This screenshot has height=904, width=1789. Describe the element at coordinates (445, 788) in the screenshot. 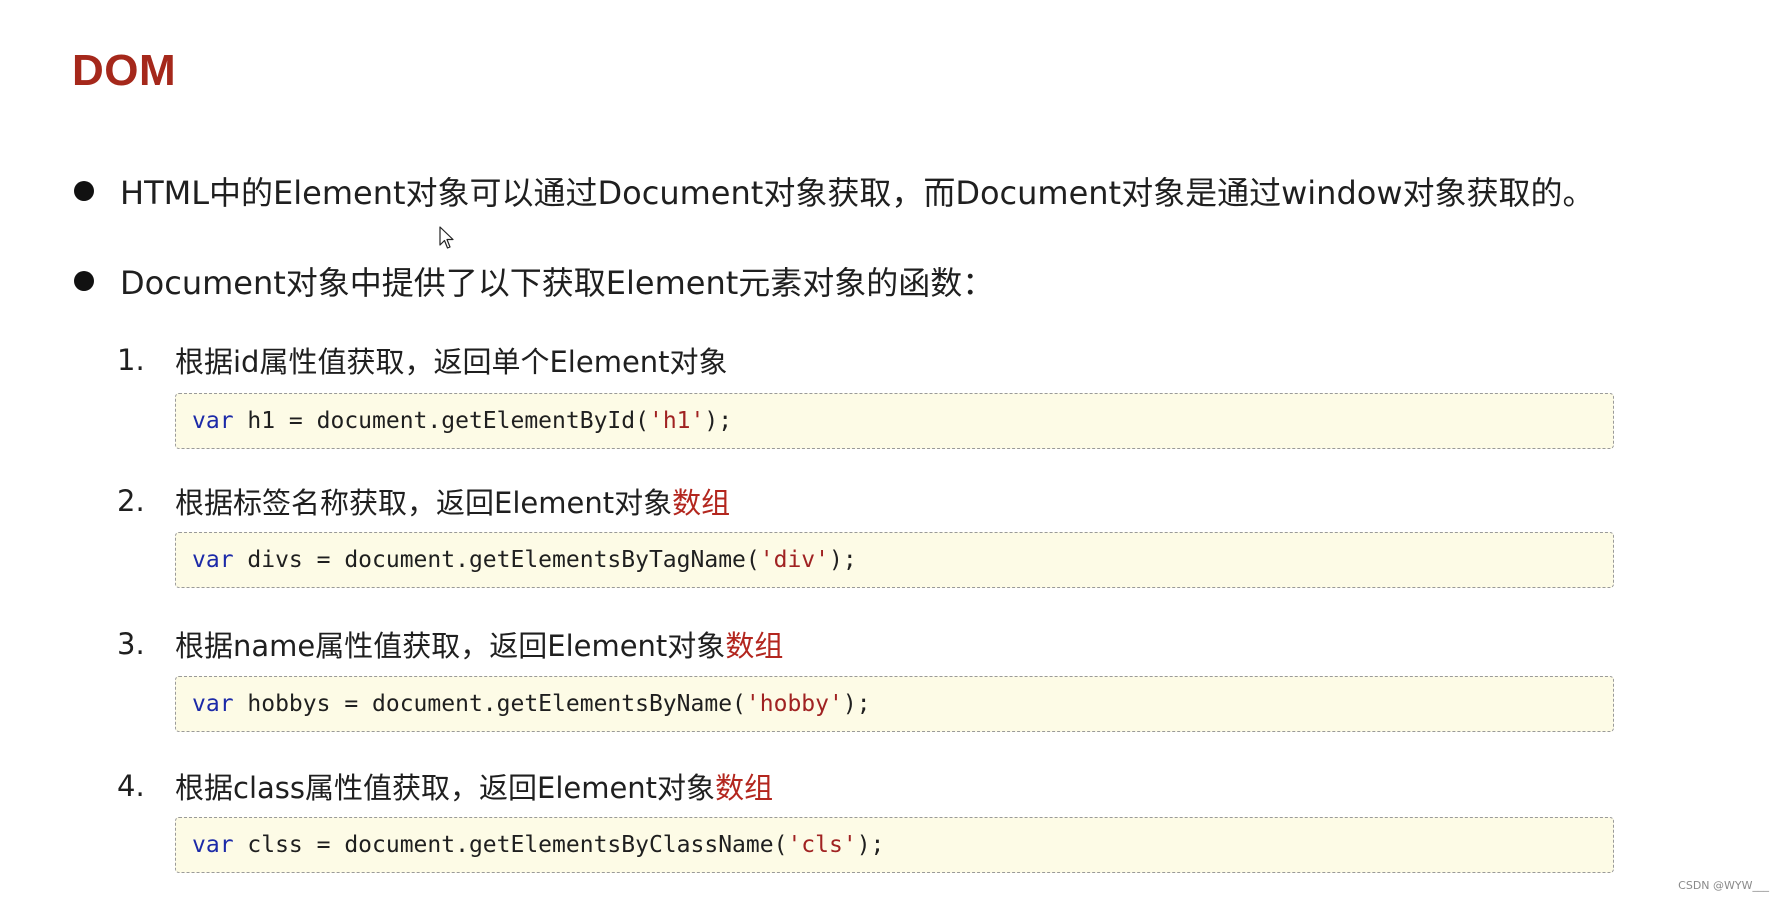

I see `list-item-text: 根据class属性值获取，返回Element对象` at that location.